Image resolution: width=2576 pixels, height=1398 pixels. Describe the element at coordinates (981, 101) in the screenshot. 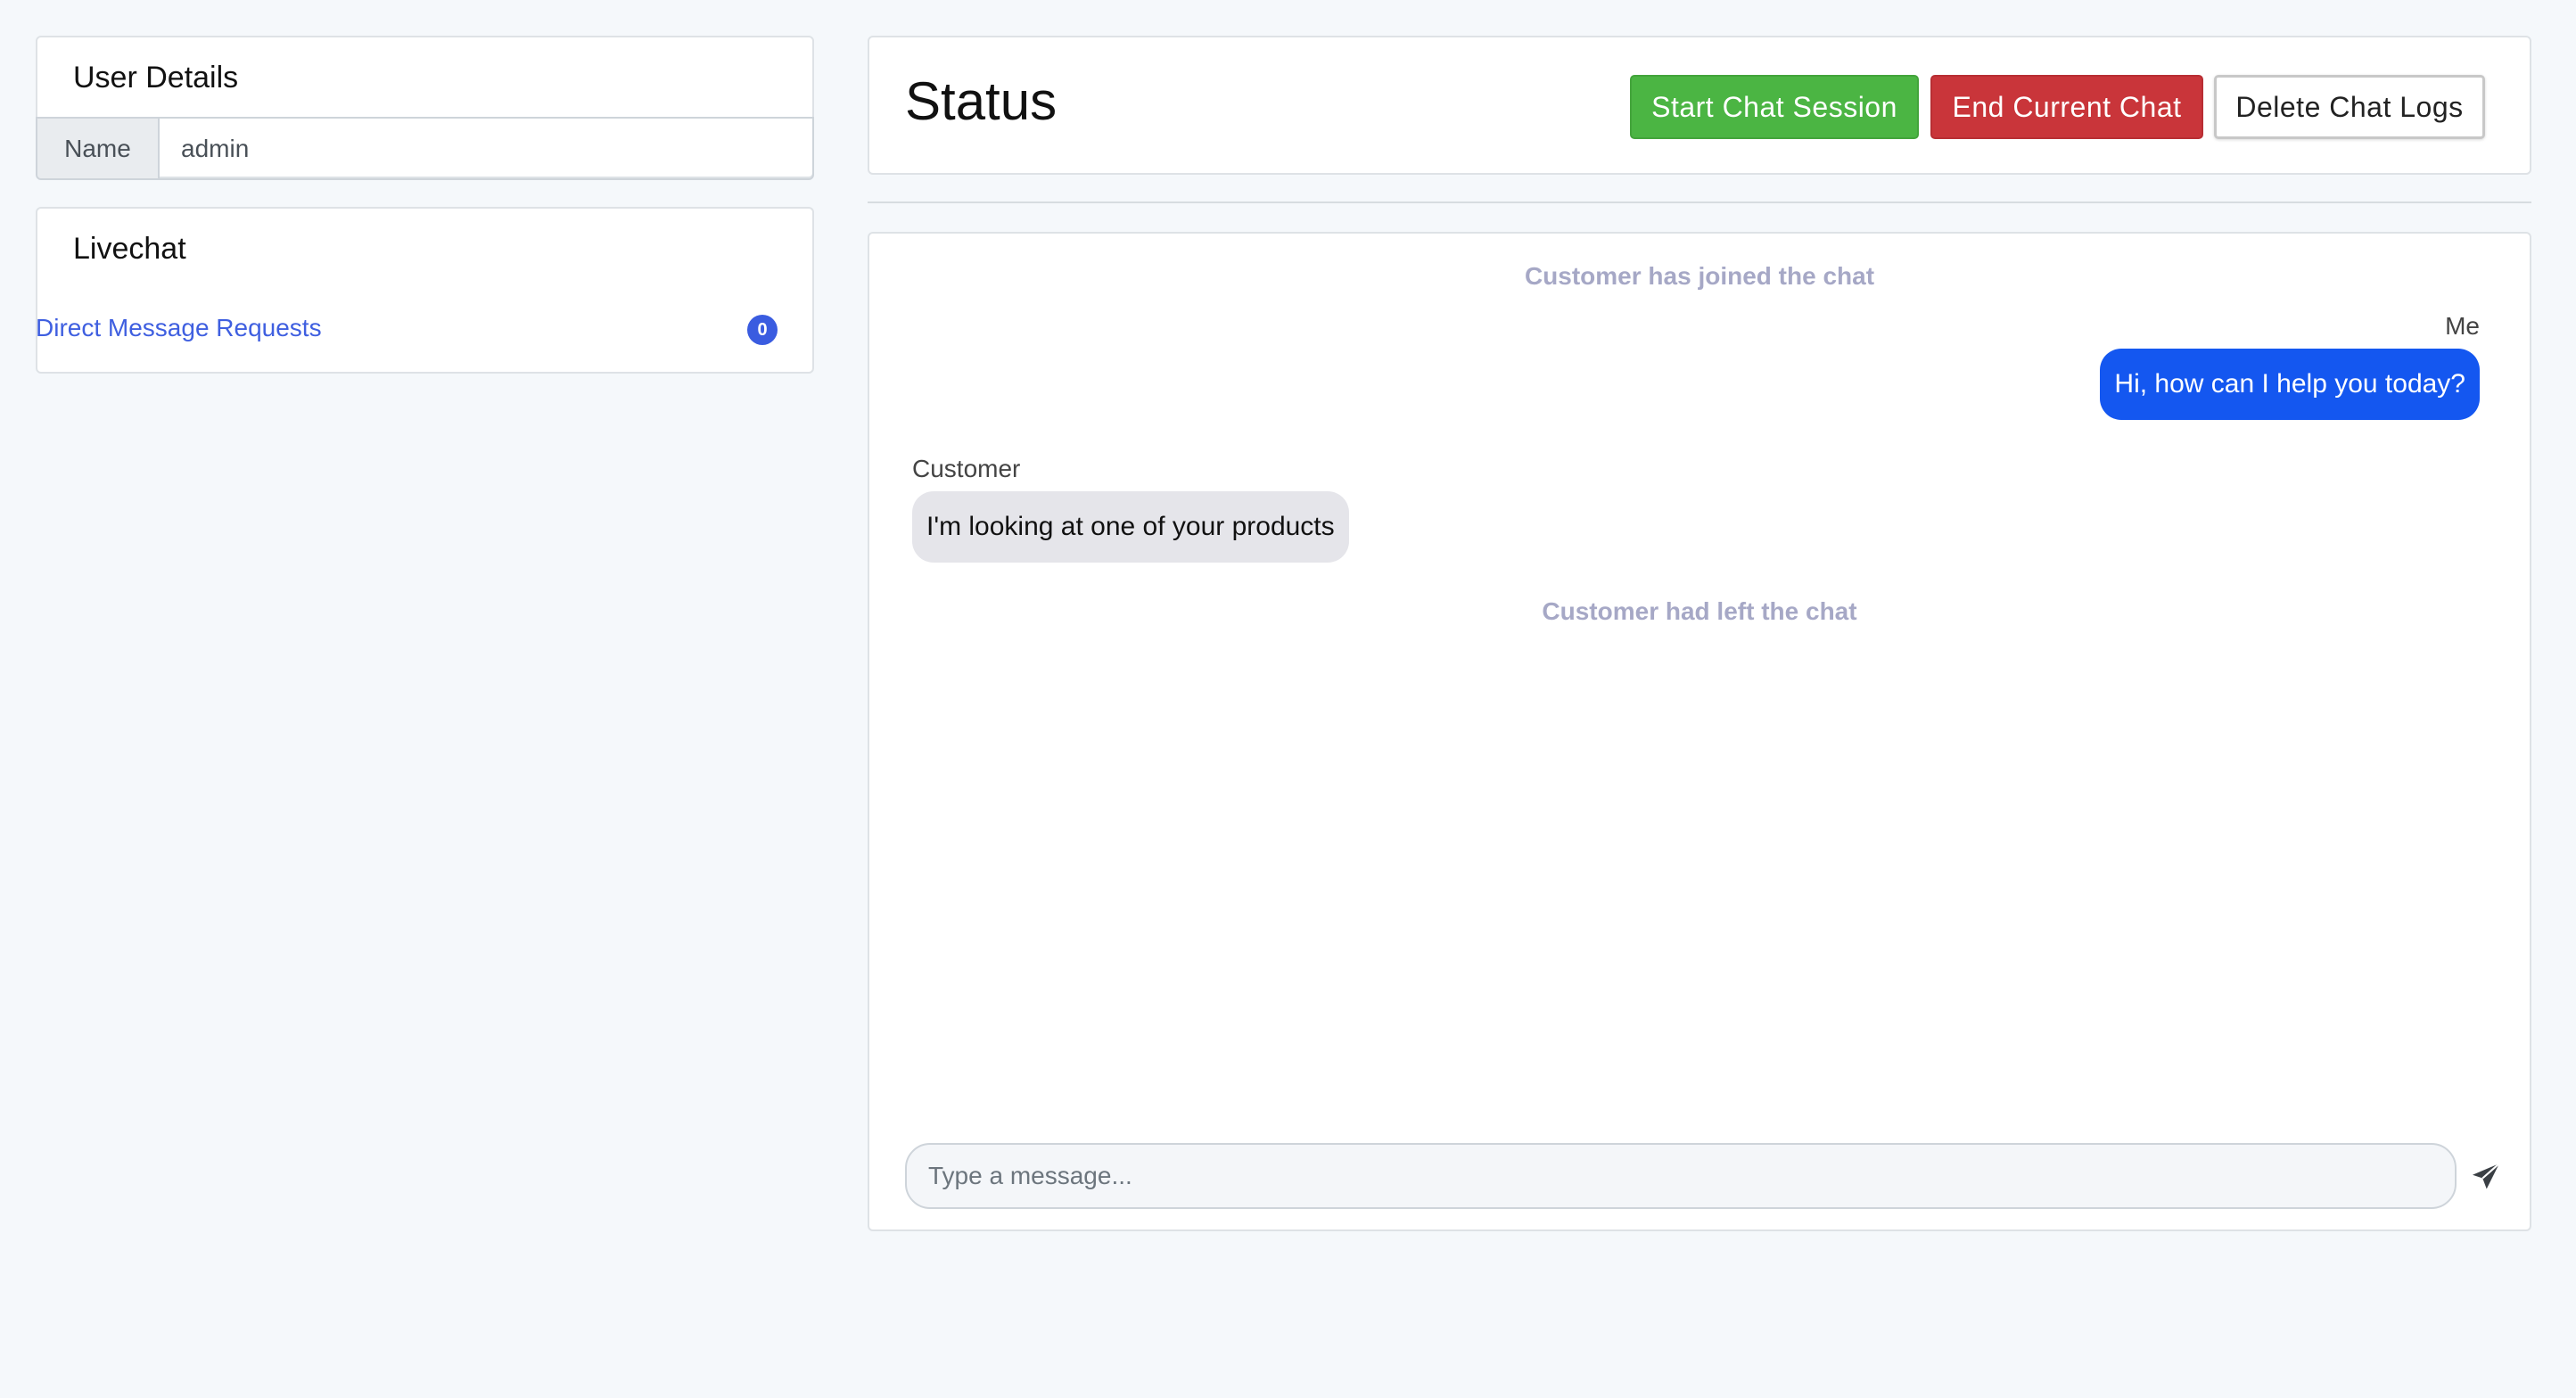

I see `status-title: Status` at that location.